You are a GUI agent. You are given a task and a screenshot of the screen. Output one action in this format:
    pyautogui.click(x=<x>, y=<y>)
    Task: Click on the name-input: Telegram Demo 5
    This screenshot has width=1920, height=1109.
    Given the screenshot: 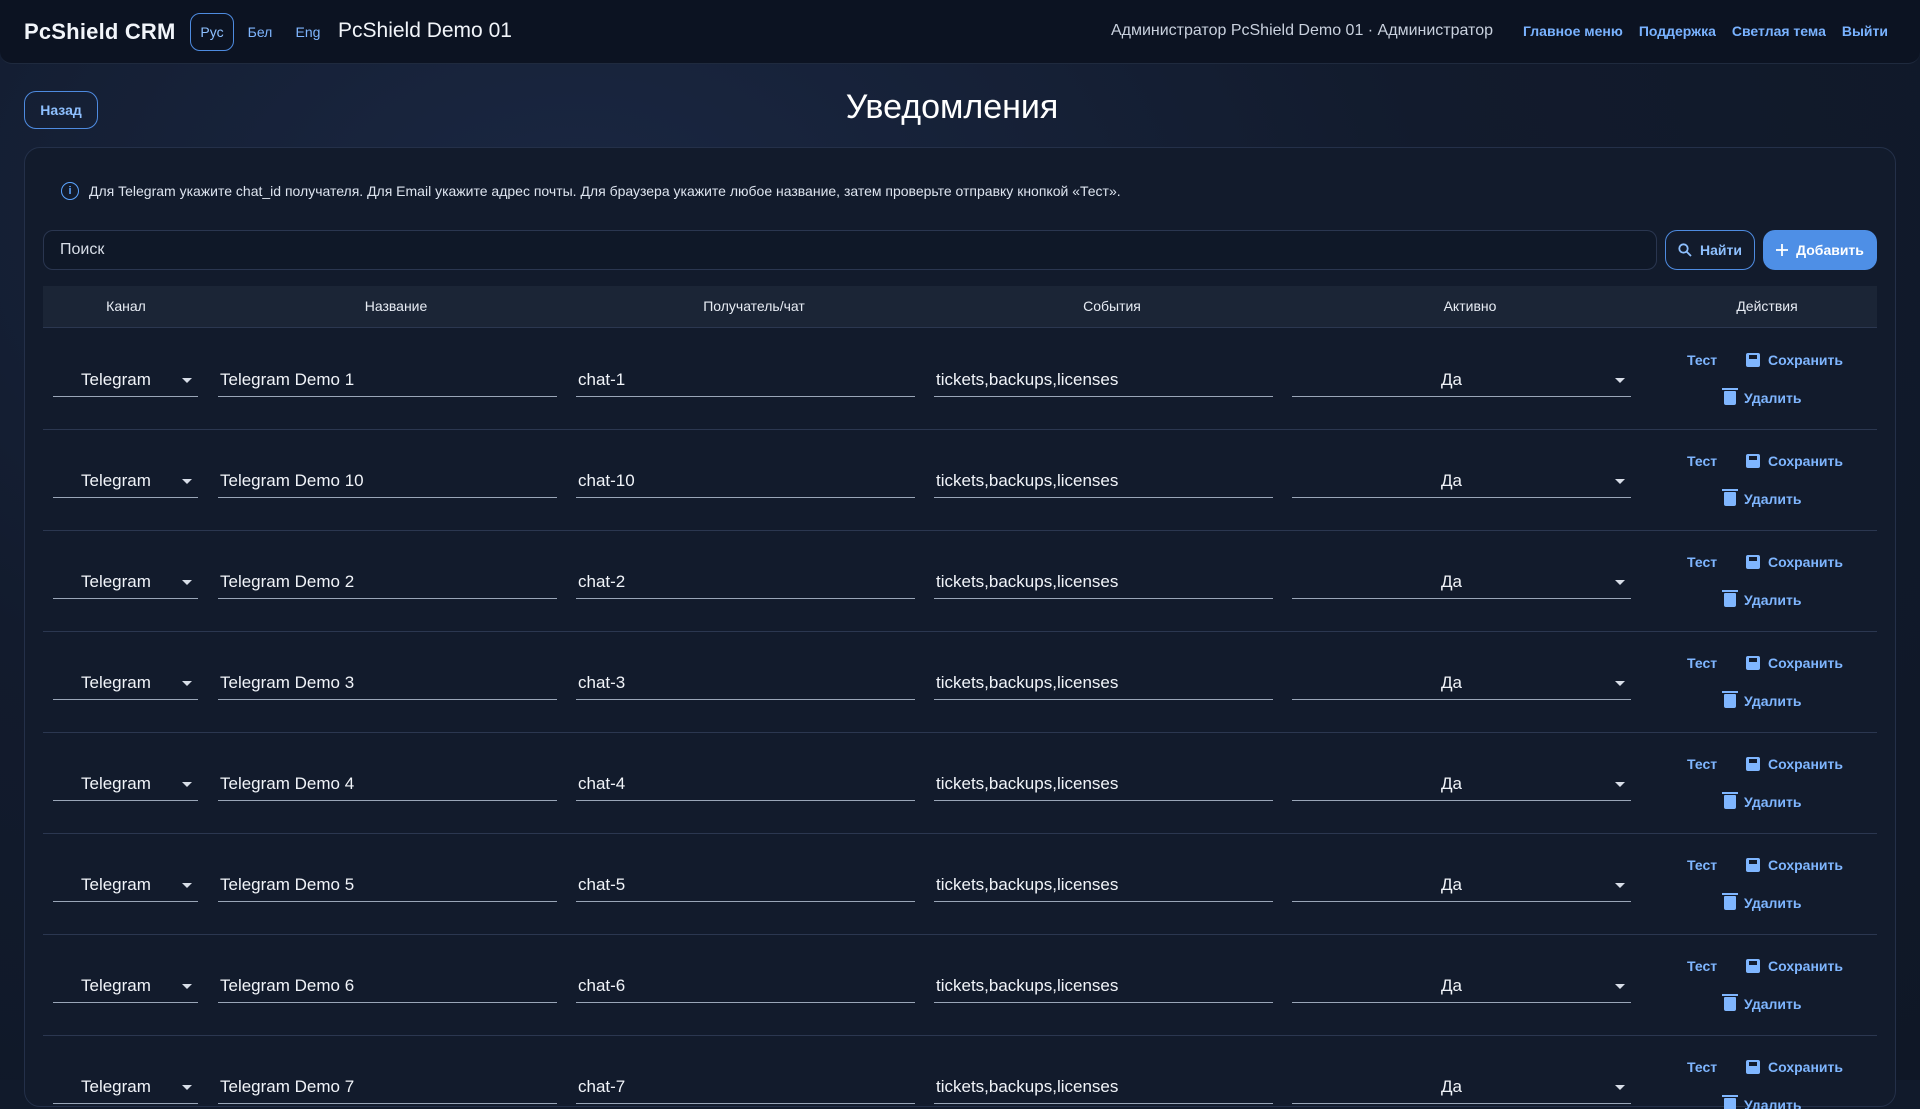 What is the action you would take?
    pyautogui.click(x=387, y=885)
    